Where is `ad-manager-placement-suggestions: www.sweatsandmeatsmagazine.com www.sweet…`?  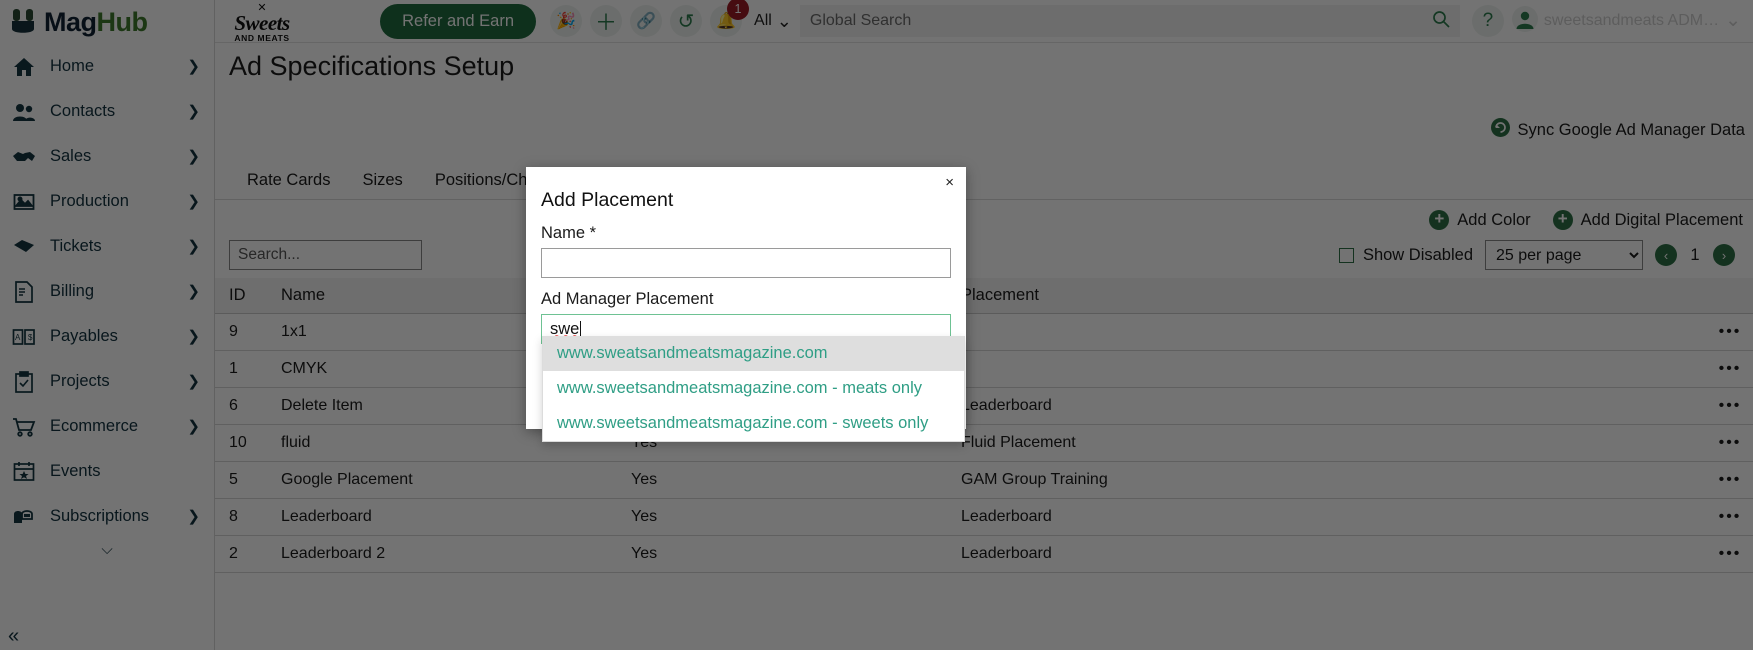
ad-manager-placement-suggestions: www.sweatsandmeatsmagazine.com www.sweet… is located at coordinates (753, 389).